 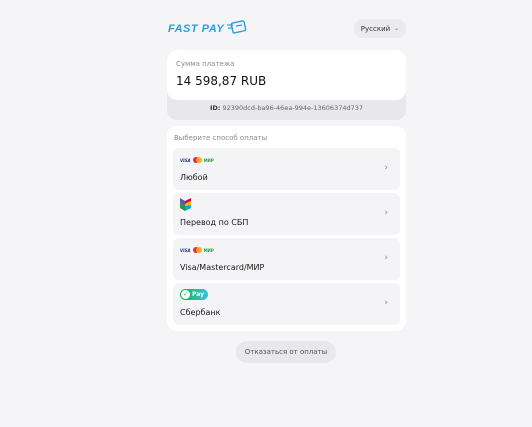 I want to click on language-select: Русский ⌄, so click(x=380, y=28).